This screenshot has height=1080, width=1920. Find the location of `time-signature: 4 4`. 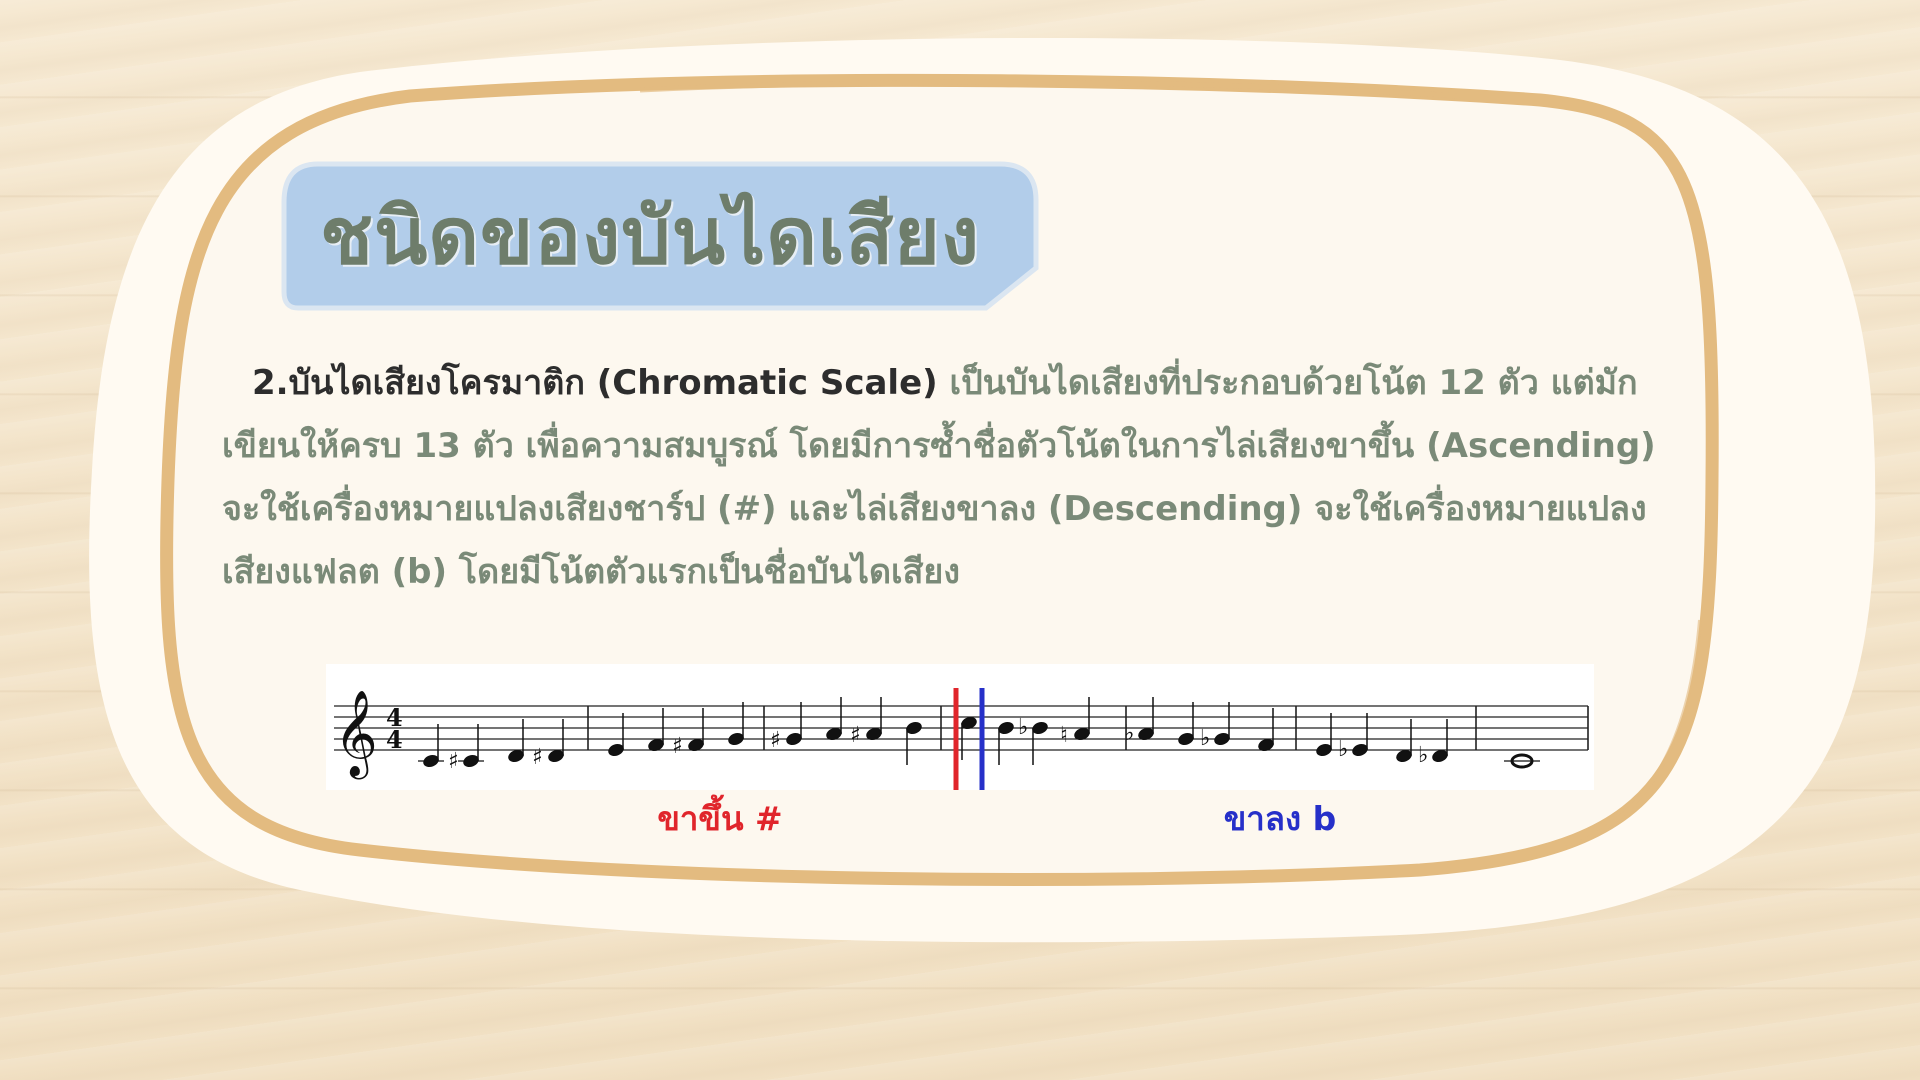

time-signature: 4 4 is located at coordinates (394, 728).